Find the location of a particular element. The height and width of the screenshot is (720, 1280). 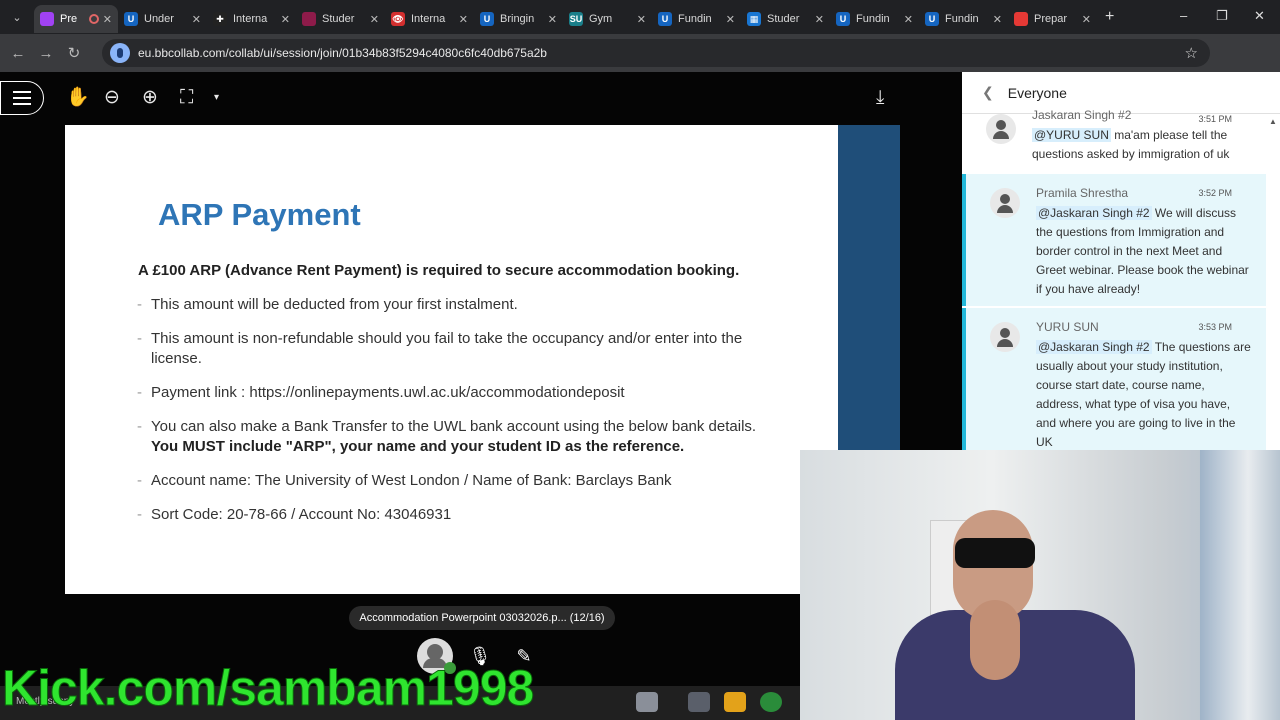

zoom-out-icon: ⊖ is located at coordinates (112, 98).